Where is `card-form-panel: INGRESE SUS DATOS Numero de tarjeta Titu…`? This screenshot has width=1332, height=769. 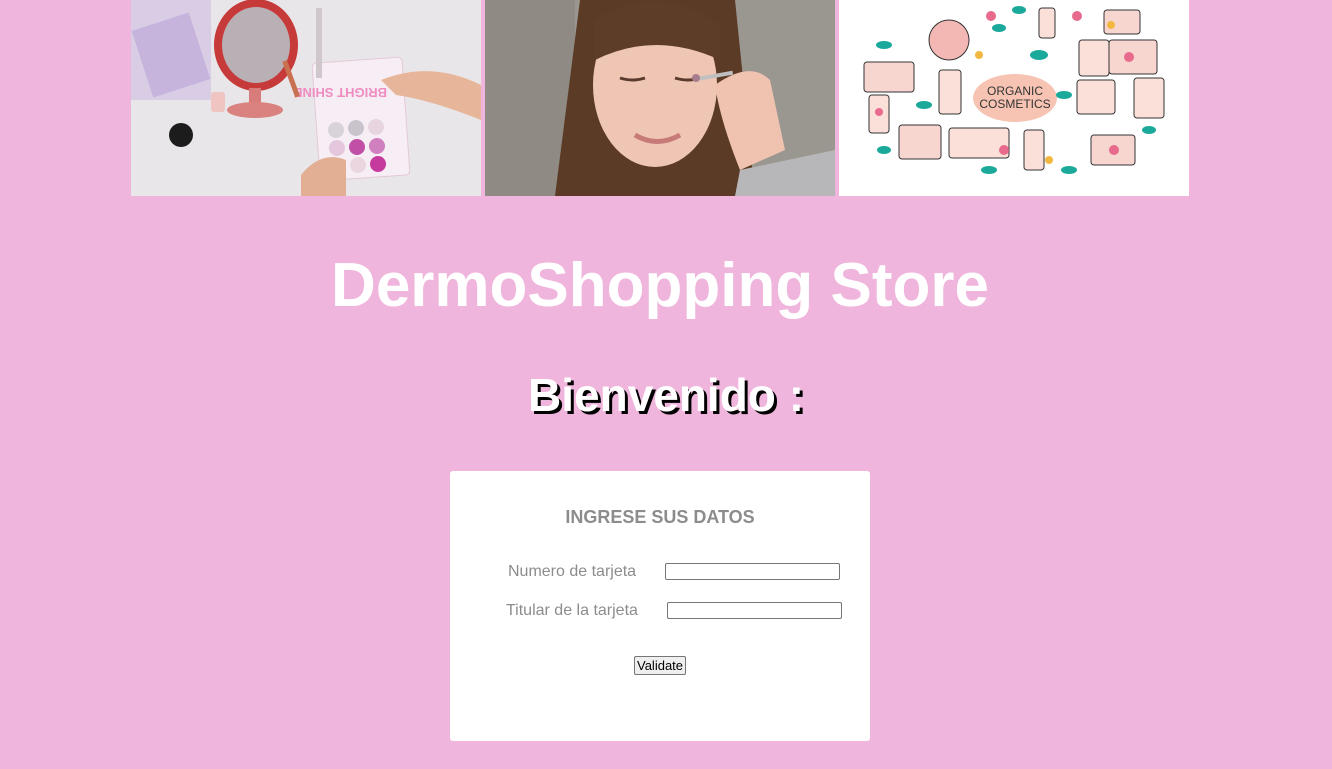 card-form-panel: INGRESE SUS DATOS Numero de tarjeta Titu… is located at coordinates (660, 606).